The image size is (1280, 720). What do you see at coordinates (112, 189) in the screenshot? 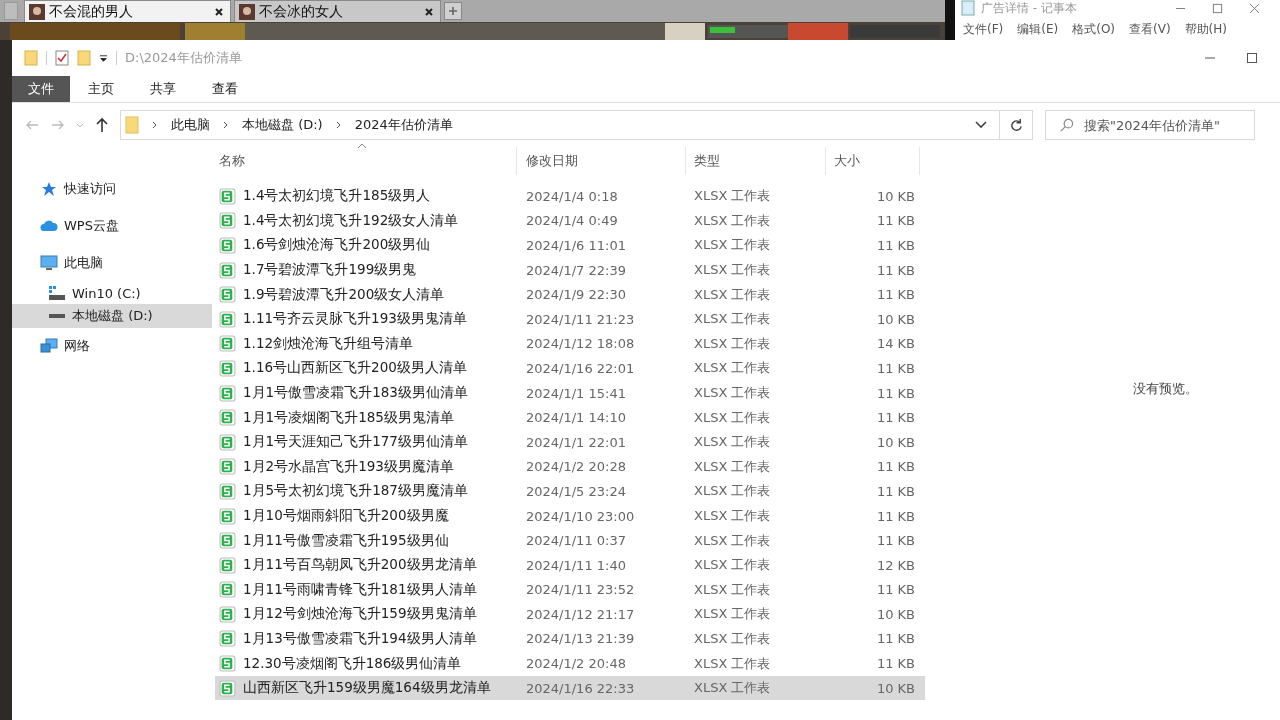
I see `sidebar-item: 快速访问` at bounding box center [112, 189].